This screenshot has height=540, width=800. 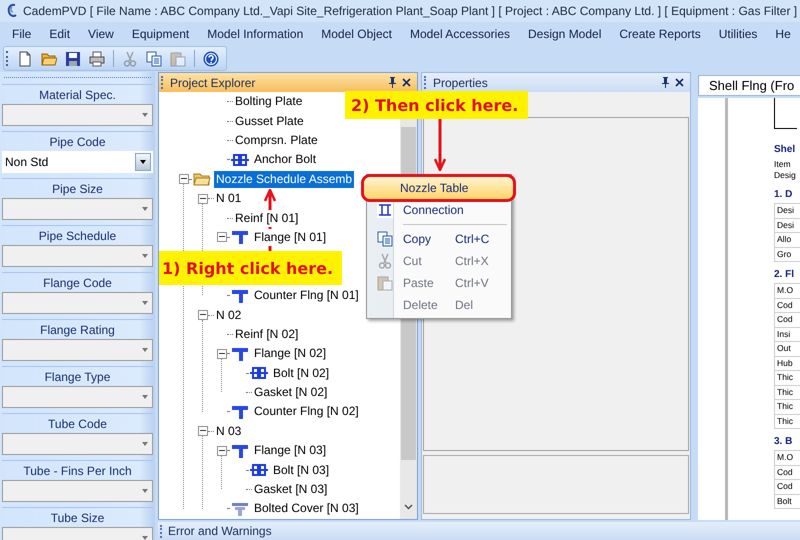 What do you see at coordinates (220, 531) in the screenshot?
I see `panel-title: Error and Warnings` at bounding box center [220, 531].